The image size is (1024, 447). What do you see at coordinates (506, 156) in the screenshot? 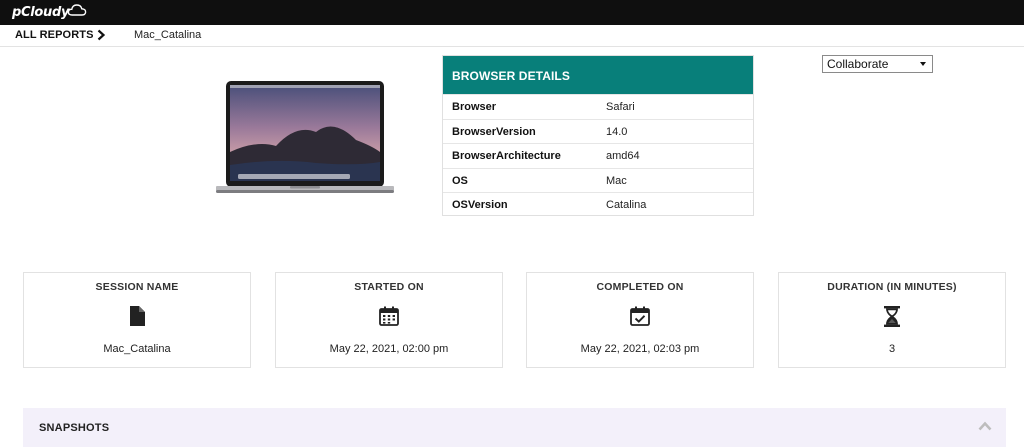
I see `detail-key: BrowserArchitecture` at bounding box center [506, 156].